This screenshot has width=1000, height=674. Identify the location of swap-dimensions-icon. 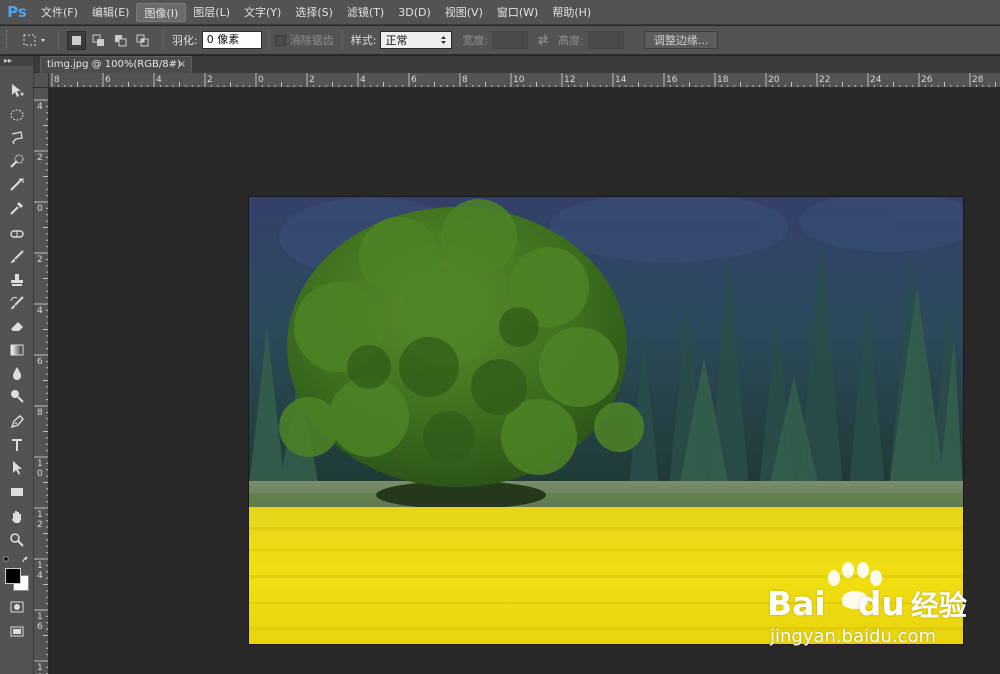
(543, 40).